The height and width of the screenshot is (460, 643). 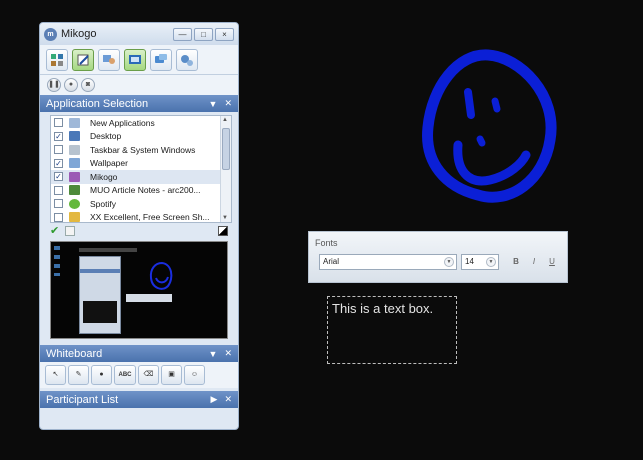 What do you see at coordinates (194, 375) in the screenshot?
I see `users-icon: ☺` at bounding box center [194, 375].